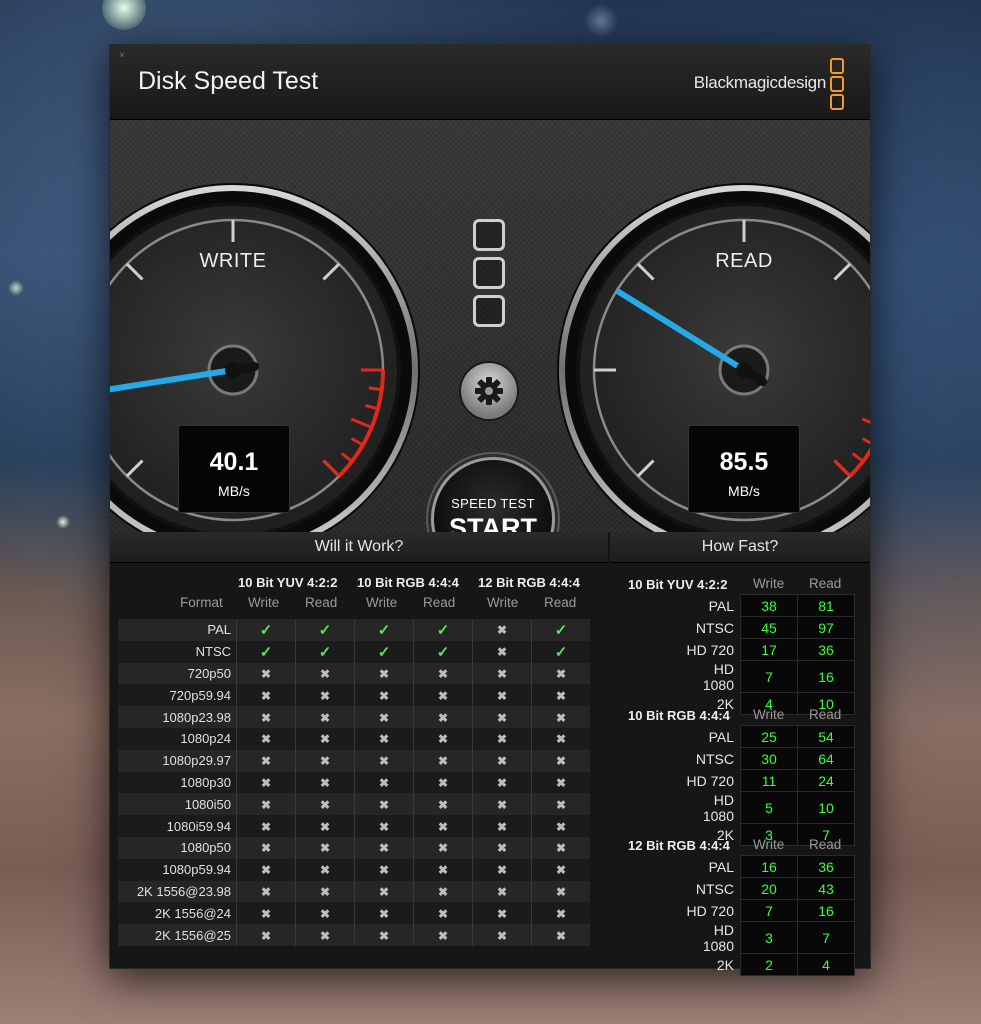  What do you see at coordinates (769, 910) in the screenshot?
I see `table-row: HD 720 7 16` at bounding box center [769, 910].